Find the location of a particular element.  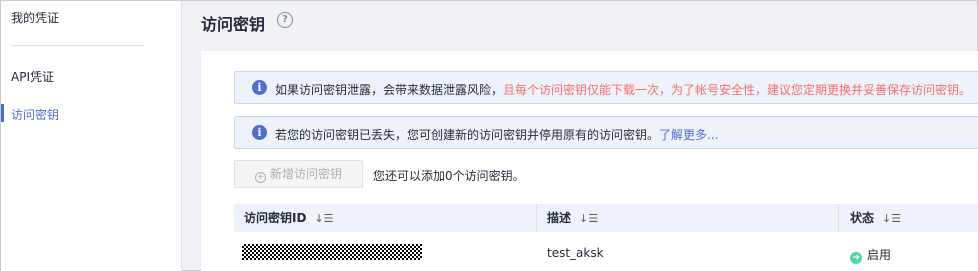

add-access-key-label: 新增访问密钥 is located at coordinates (305, 174).